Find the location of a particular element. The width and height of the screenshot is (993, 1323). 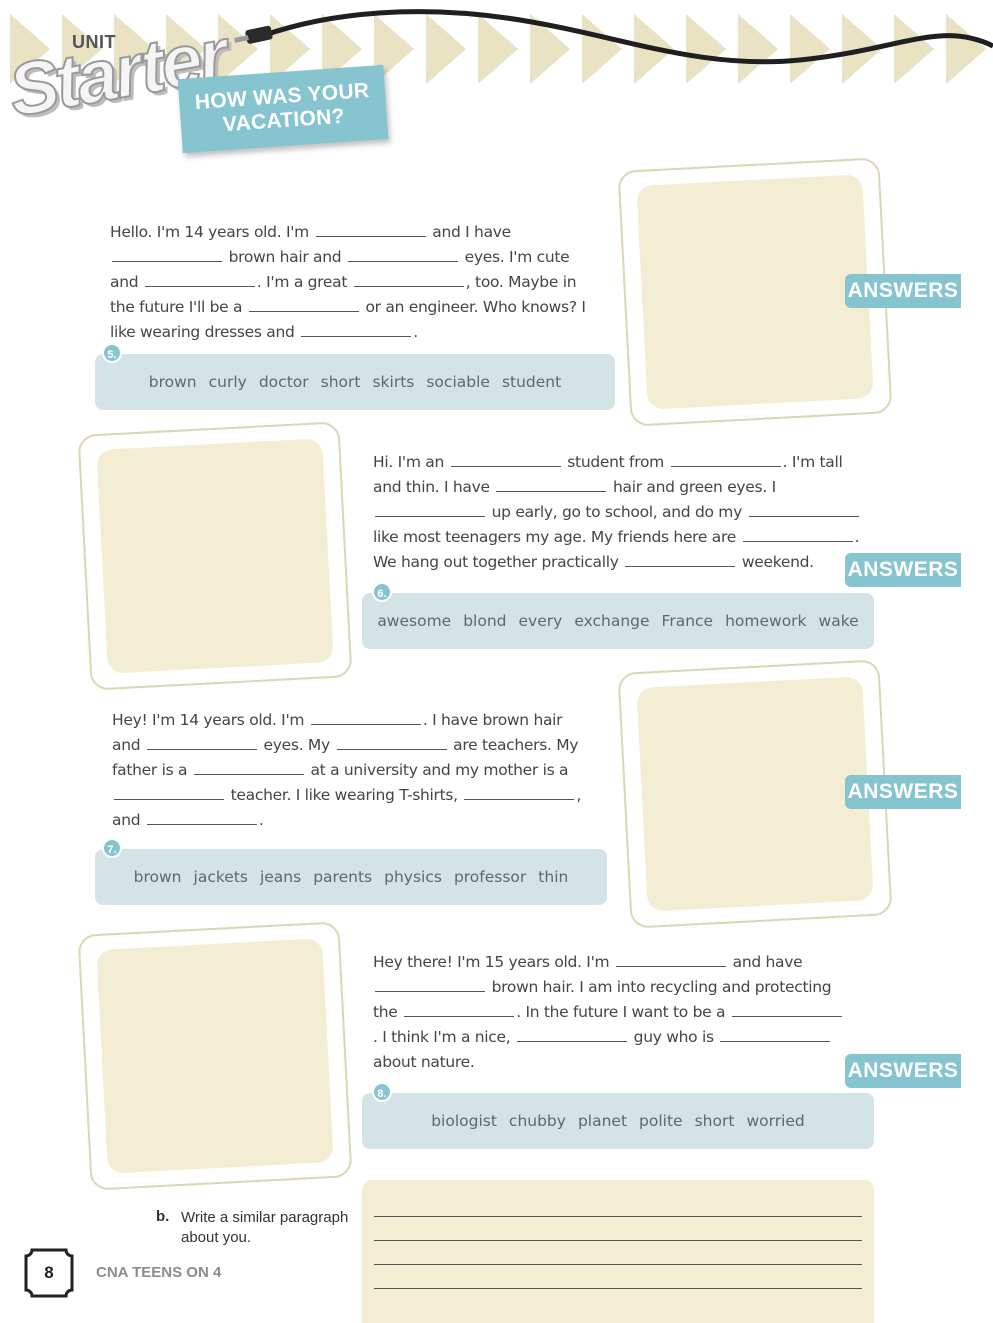

text-segment: guy who is is located at coordinates (673, 1037).